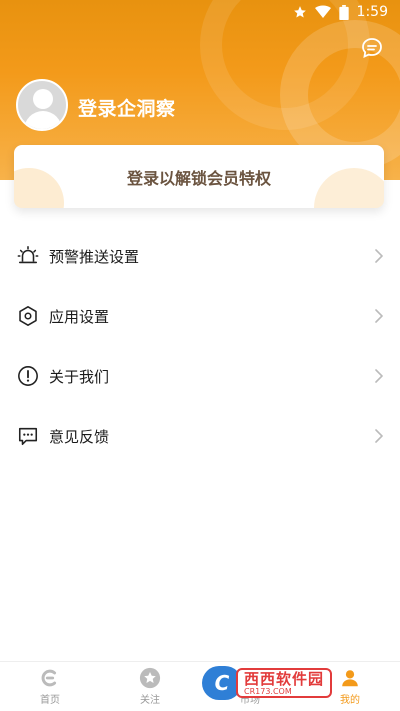 This screenshot has height=711, width=400. What do you see at coordinates (200, 12) in the screenshot?
I see `status-bar: 1:59` at bounding box center [200, 12].